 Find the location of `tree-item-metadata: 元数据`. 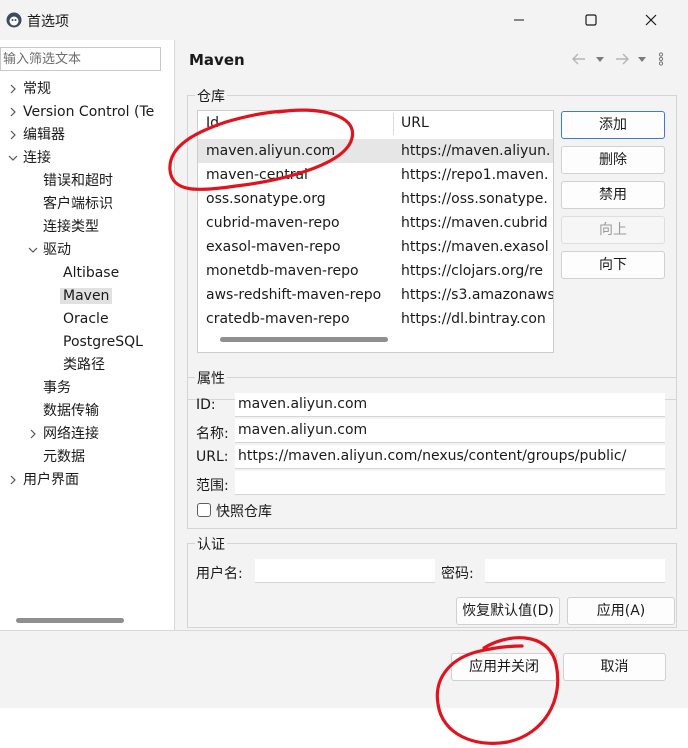

tree-item-metadata: 元数据 is located at coordinates (64, 457).